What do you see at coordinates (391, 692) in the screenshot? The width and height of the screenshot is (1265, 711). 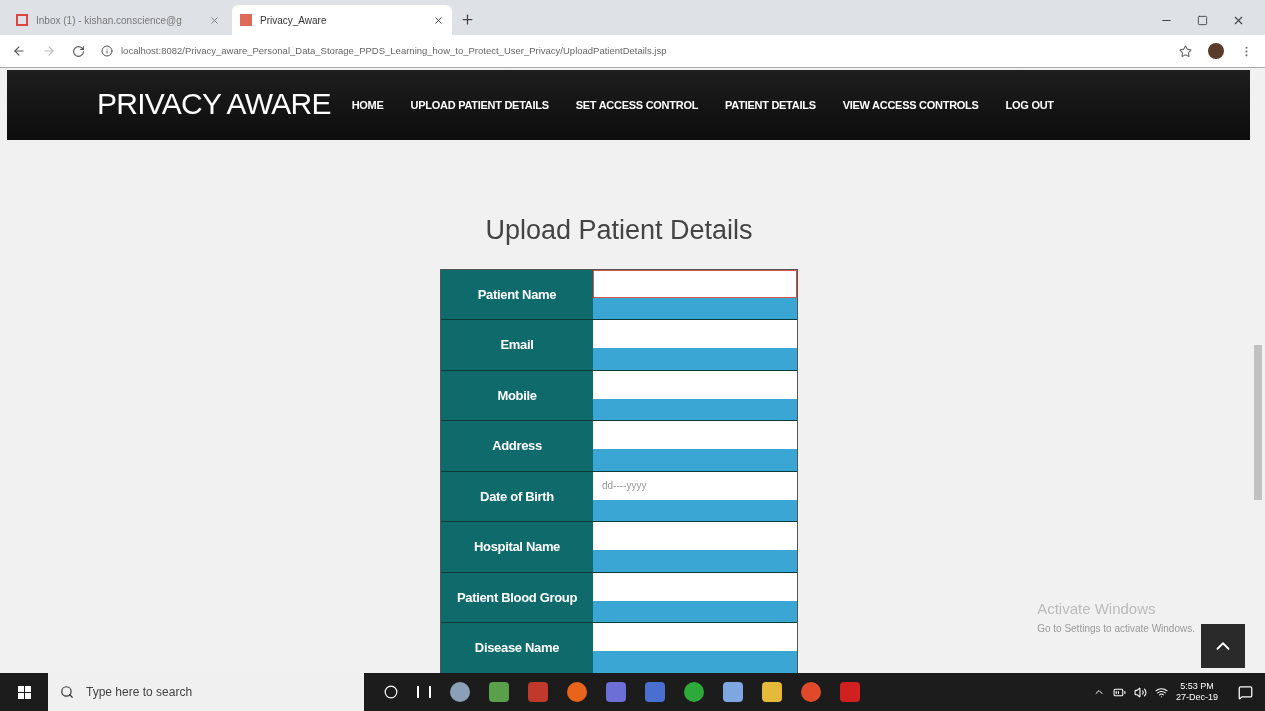 I see `task-view-icon` at bounding box center [391, 692].